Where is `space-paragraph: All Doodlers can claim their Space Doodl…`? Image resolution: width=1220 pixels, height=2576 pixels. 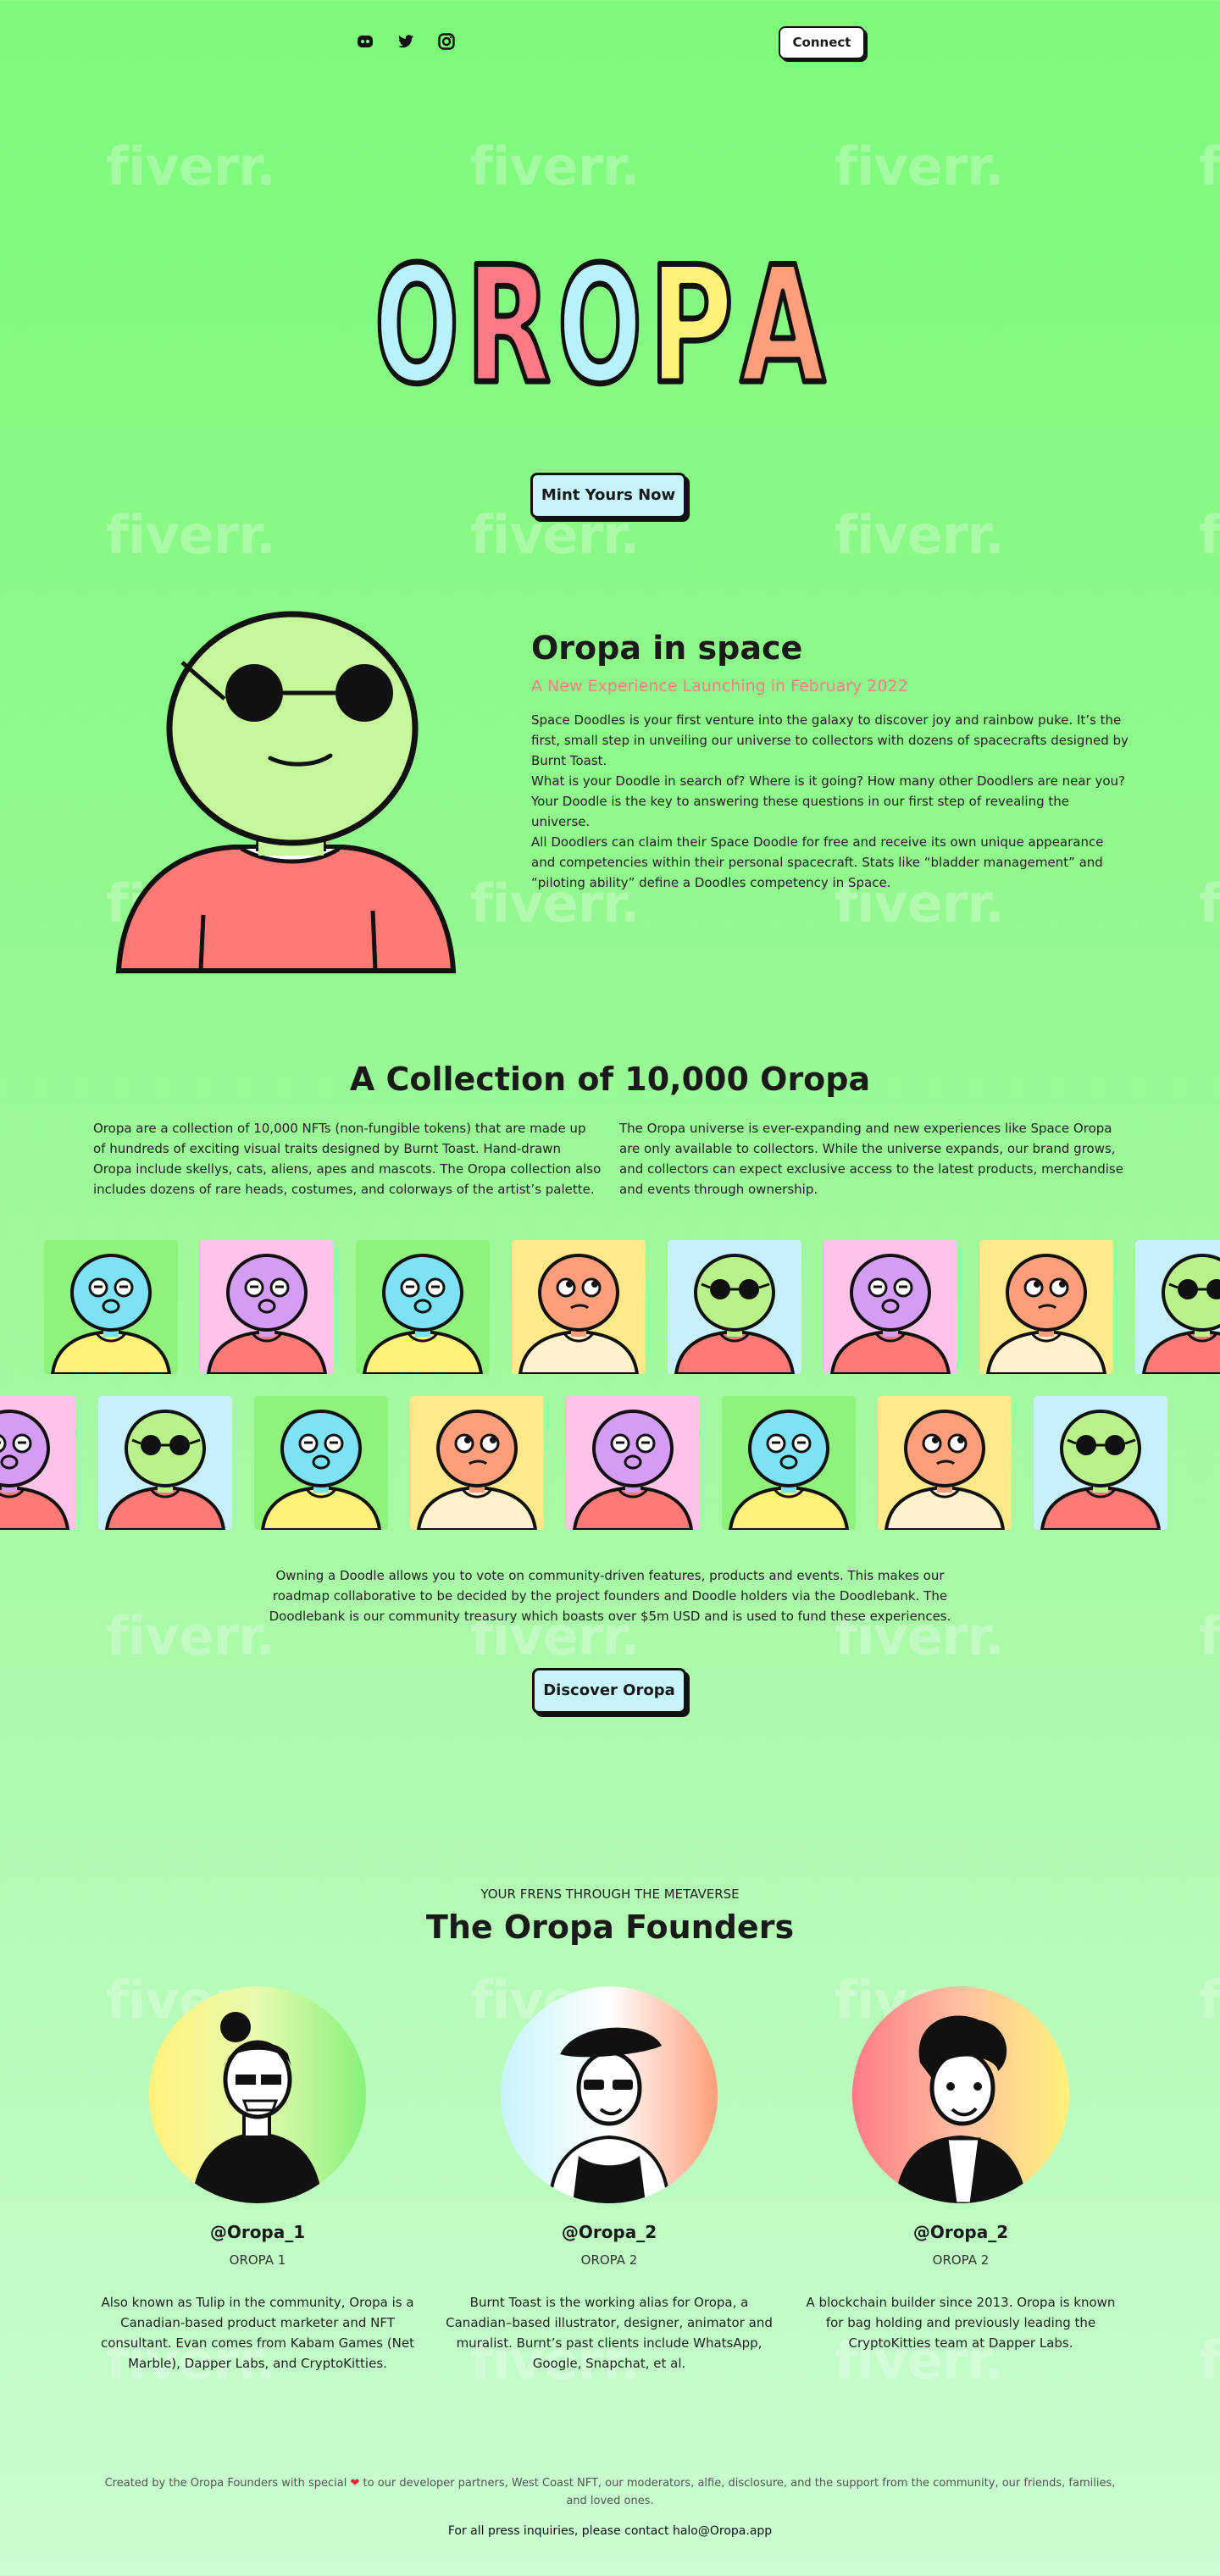 space-paragraph: All Doodlers can claim their Space Doodl… is located at coordinates (817, 862).